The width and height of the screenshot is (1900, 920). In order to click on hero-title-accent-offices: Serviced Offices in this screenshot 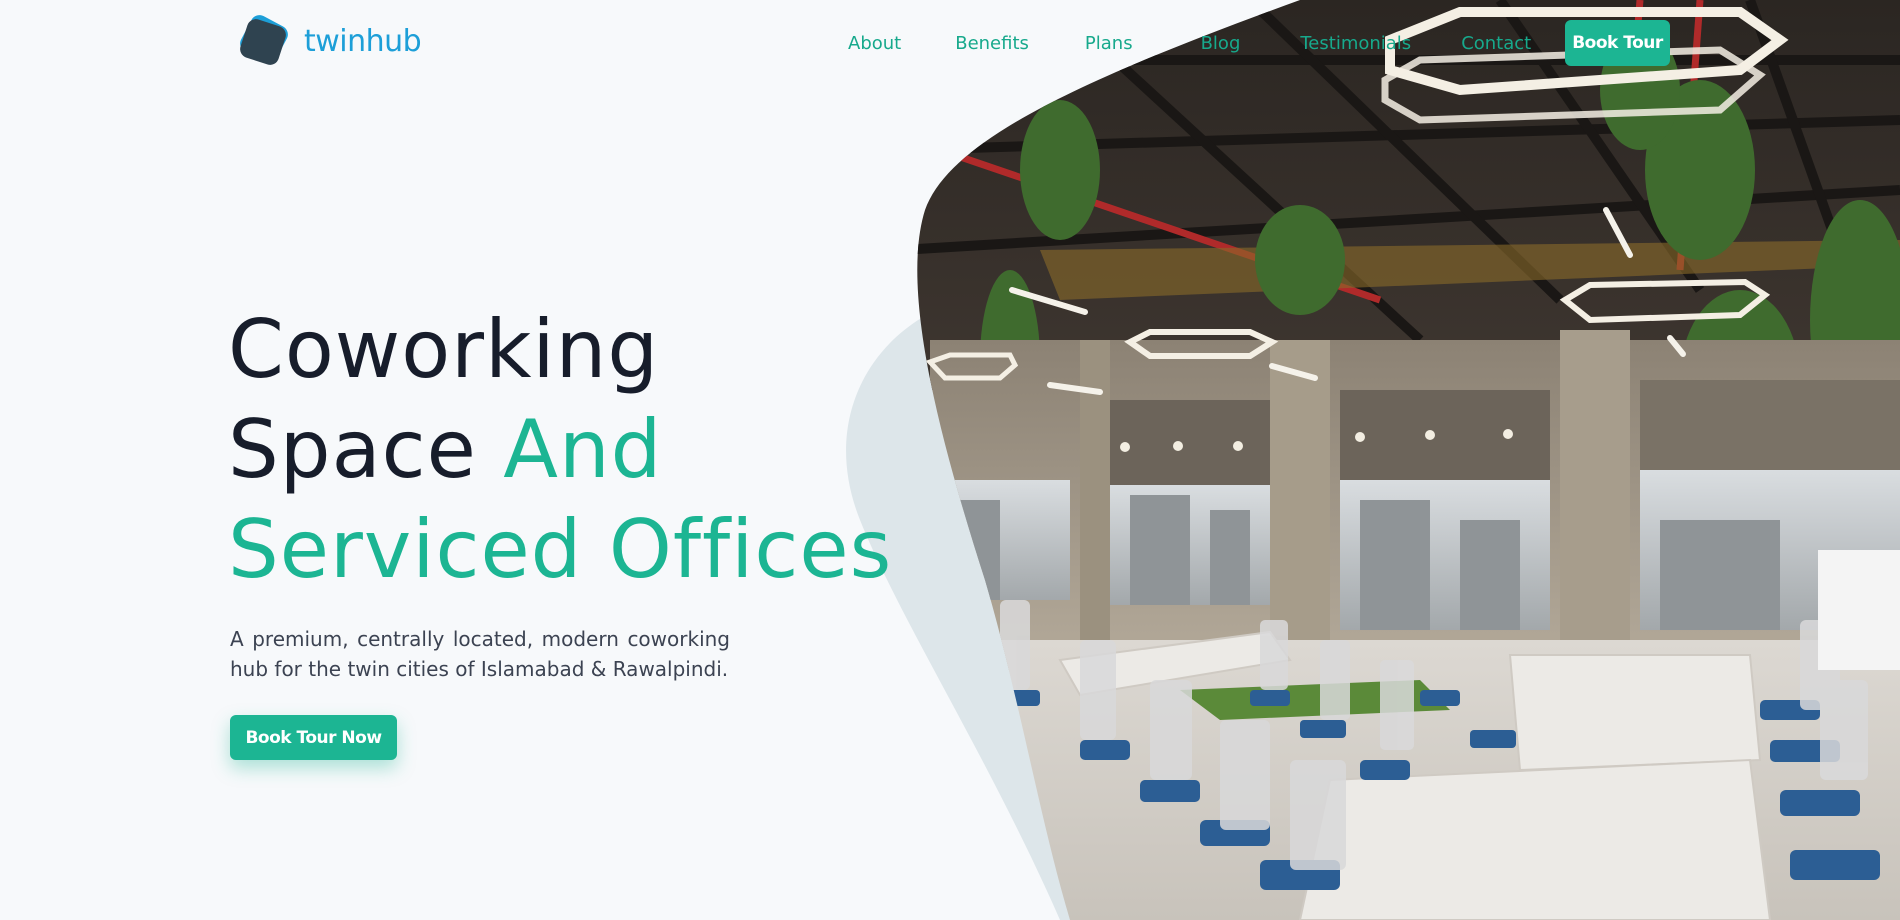, I will do `click(560, 549)`.